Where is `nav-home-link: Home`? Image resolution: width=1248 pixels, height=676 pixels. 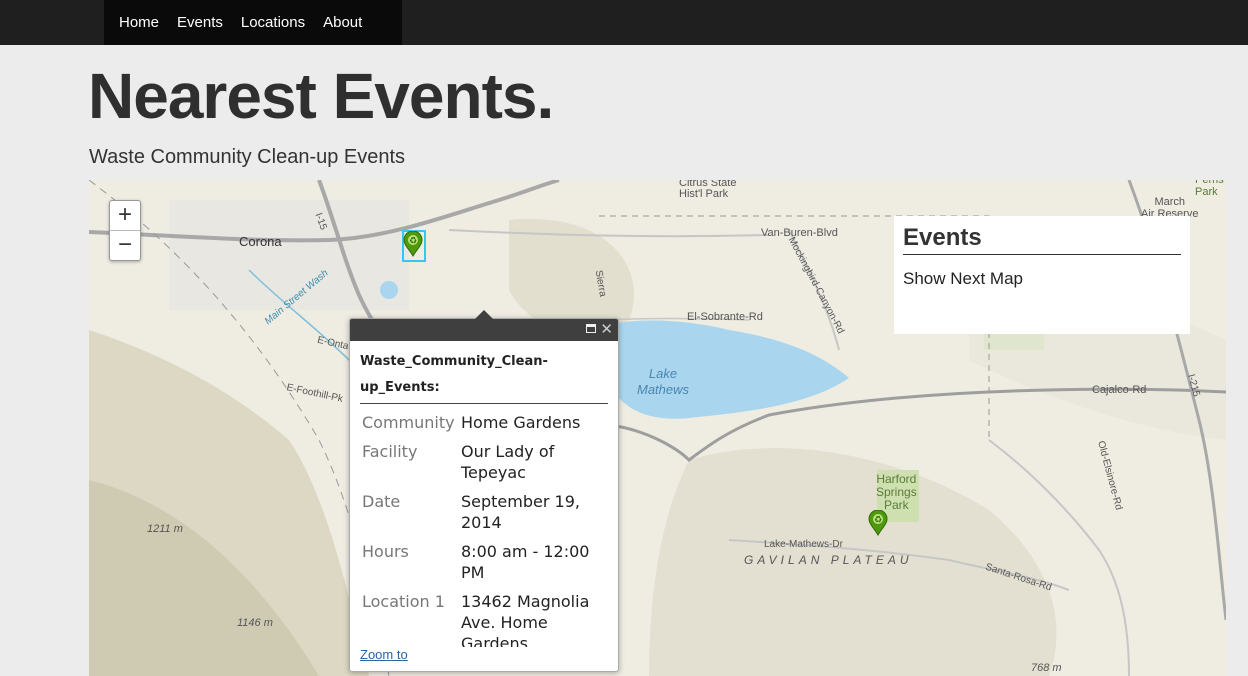 nav-home-link: Home is located at coordinates (139, 22).